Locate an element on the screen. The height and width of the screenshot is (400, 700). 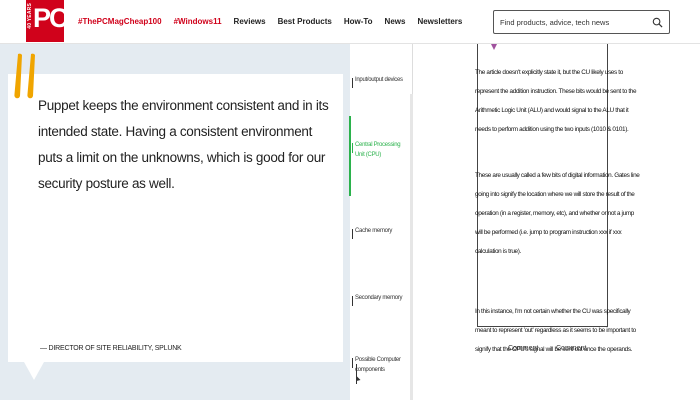
search-input: Find products, advice, tech news is located at coordinates (581, 22).